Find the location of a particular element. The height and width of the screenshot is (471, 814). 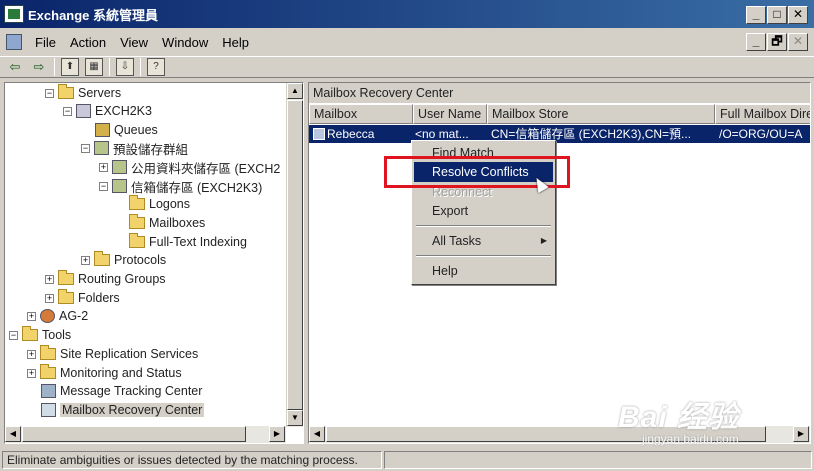

tree-item-queues: Queues is located at coordinates (126, 130).